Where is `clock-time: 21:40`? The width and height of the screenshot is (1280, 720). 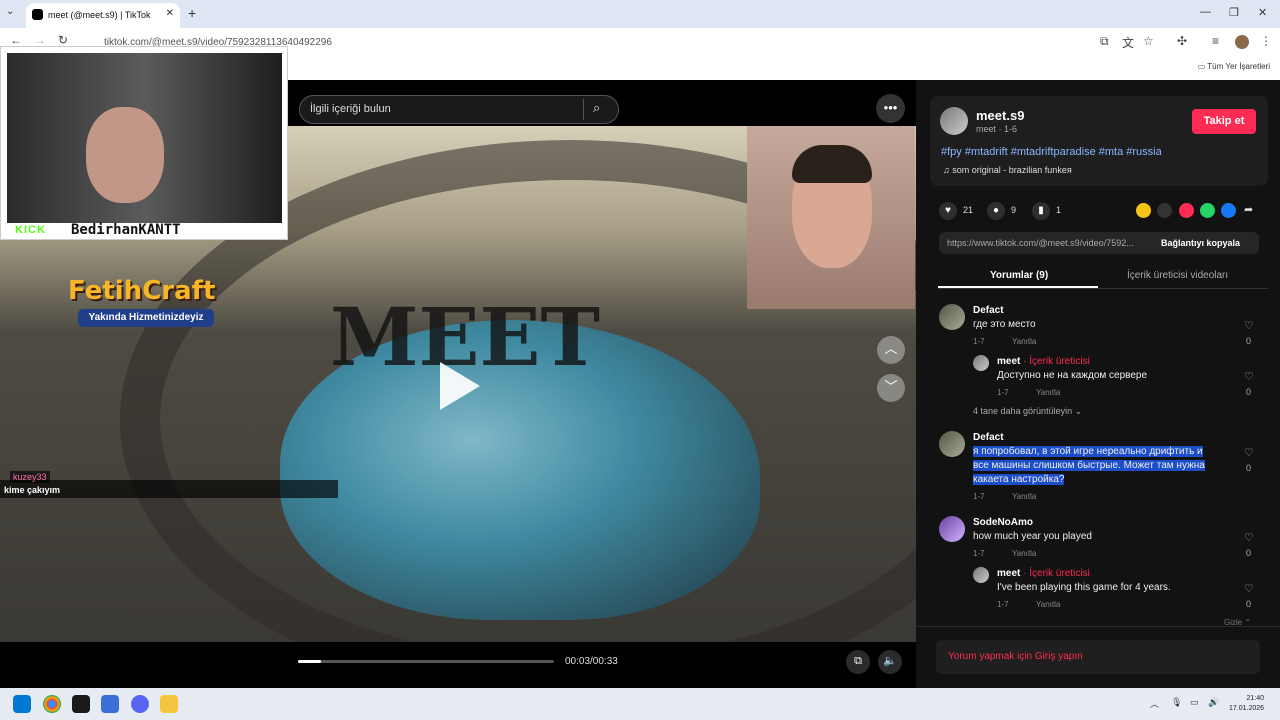
clock-time: 21:40 is located at coordinates (1255, 698).